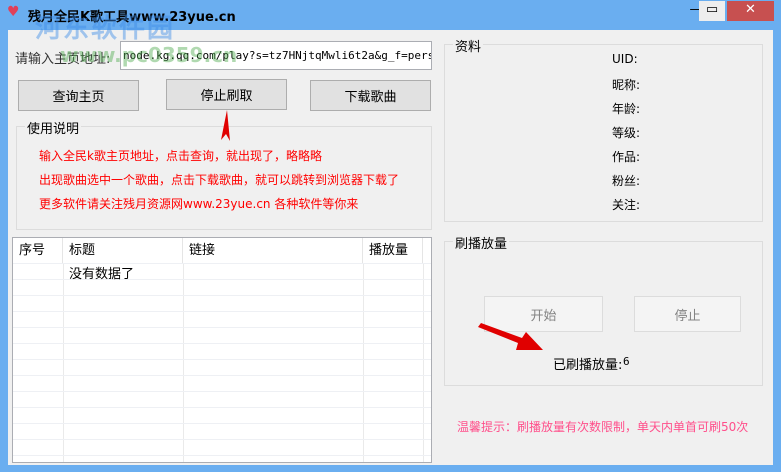  Describe the element at coordinates (225, 125) in the screenshot. I see `red-arrow-up-icon` at that location.